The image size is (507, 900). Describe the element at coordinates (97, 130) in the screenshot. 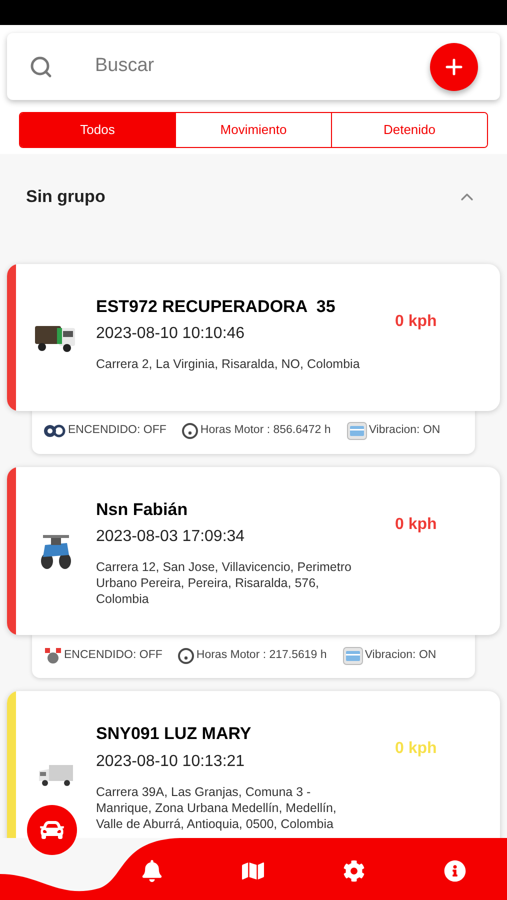

I see `filter-tab: Todos` at that location.